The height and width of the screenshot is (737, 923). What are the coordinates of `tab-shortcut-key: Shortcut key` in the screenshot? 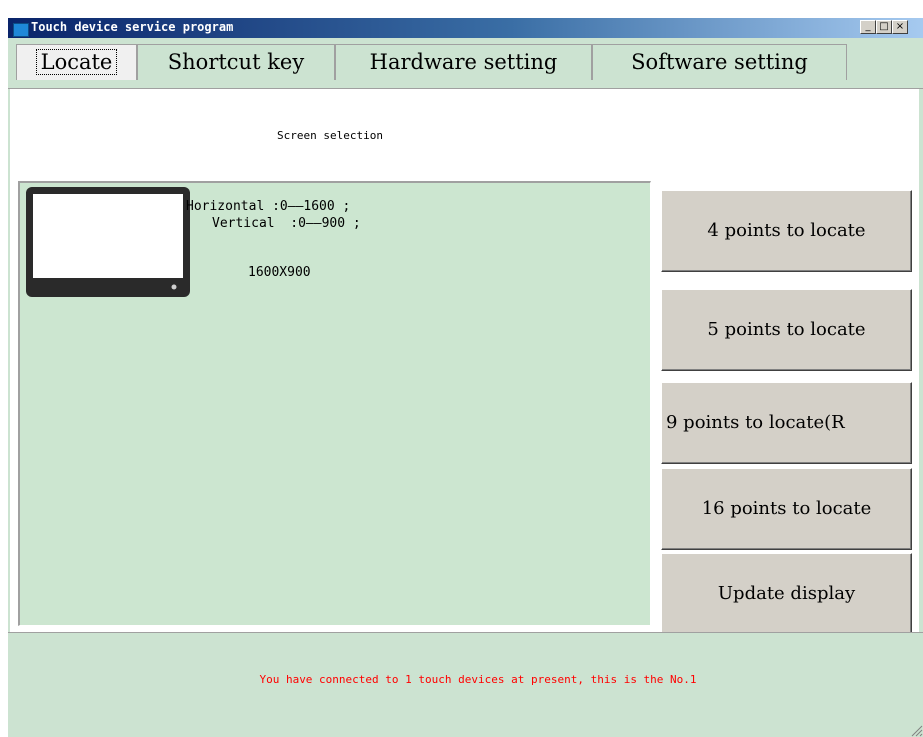 It's located at (236, 62).